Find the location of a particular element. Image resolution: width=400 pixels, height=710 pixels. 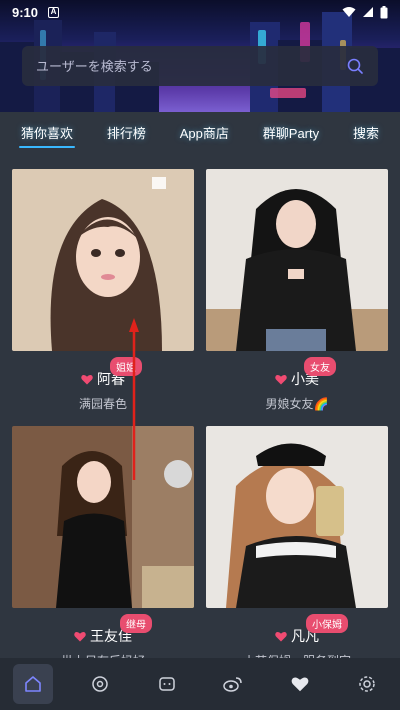

card-name-row: 阿春 姐姐 is located at coordinates (103, 373).